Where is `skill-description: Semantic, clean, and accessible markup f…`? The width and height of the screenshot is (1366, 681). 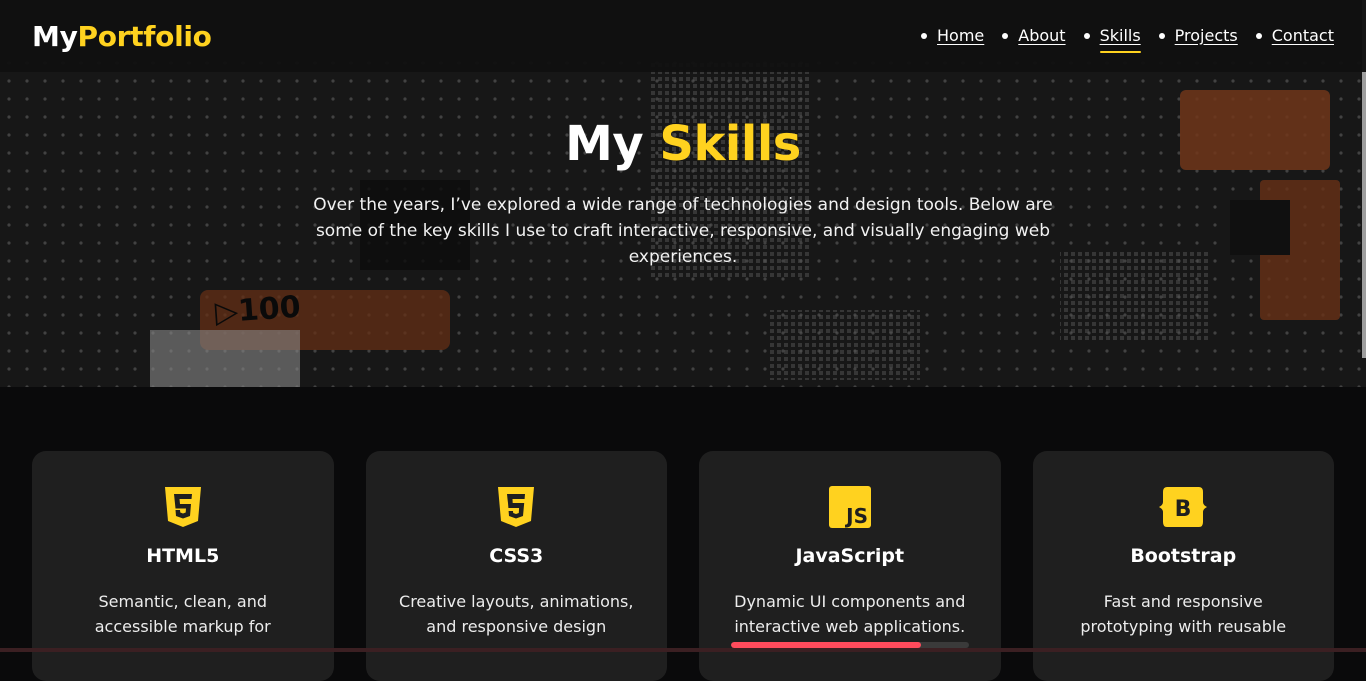
skill-description: Semantic, clean, and accessible markup f… is located at coordinates (182, 614).